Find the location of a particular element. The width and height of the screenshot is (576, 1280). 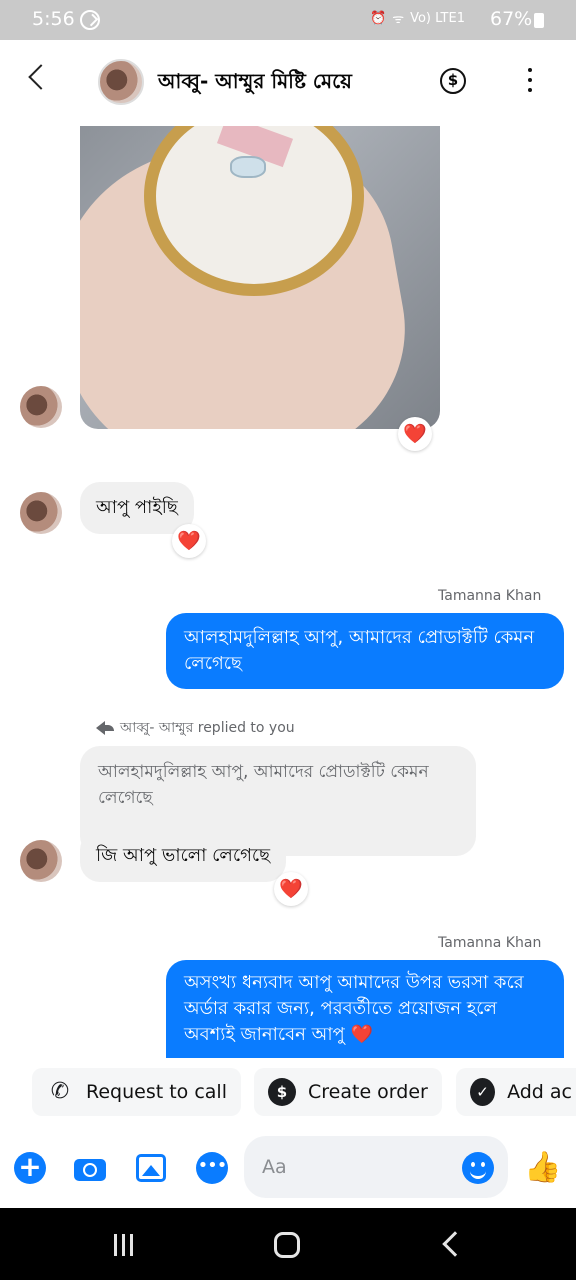

create-order-chip: $ Create order is located at coordinates (348, 1092).